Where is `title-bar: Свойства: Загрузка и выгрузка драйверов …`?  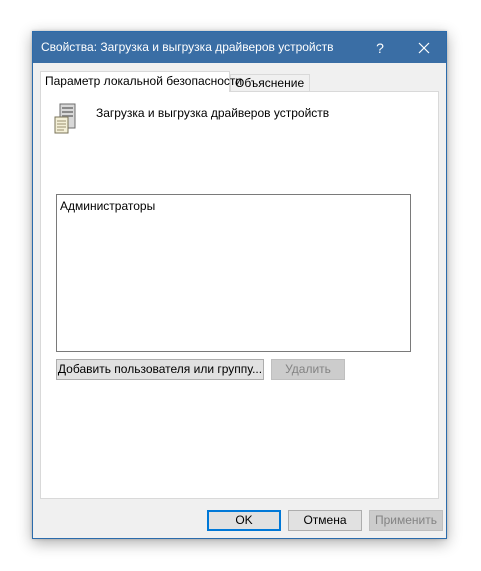
title-bar: Свойства: Загрузка и выгрузка драйверов … is located at coordinates (239, 47).